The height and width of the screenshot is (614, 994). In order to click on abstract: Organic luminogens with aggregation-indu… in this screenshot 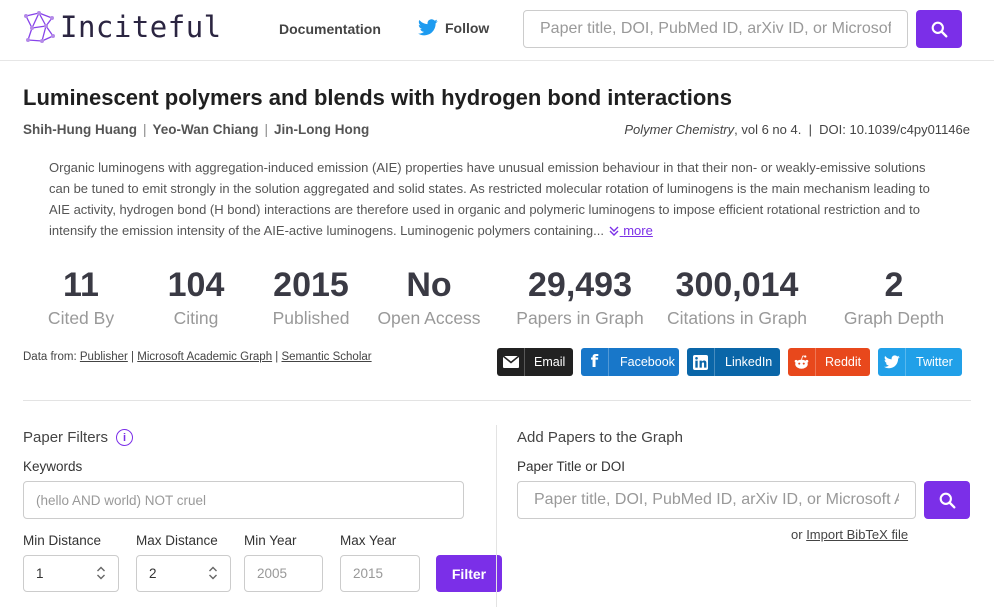, I will do `click(499, 199)`.